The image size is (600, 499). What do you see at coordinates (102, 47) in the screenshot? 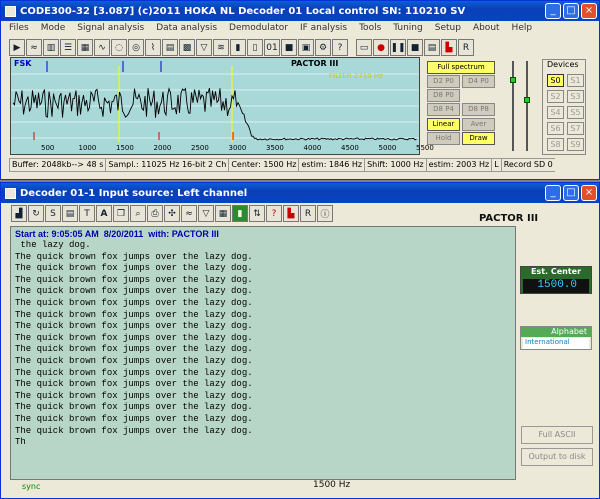
I see `sweep-icon: ∿` at bounding box center [102, 47].